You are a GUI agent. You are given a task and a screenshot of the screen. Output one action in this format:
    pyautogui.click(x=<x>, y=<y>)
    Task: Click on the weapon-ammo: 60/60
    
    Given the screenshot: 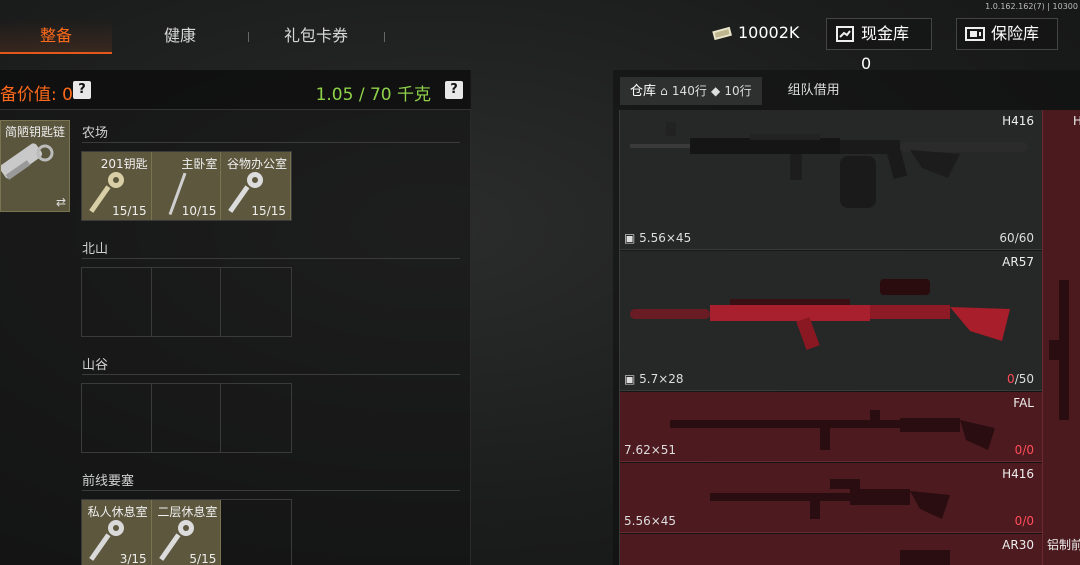 What is the action you would take?
    pyautogui.click(x=1016, y=238)
    